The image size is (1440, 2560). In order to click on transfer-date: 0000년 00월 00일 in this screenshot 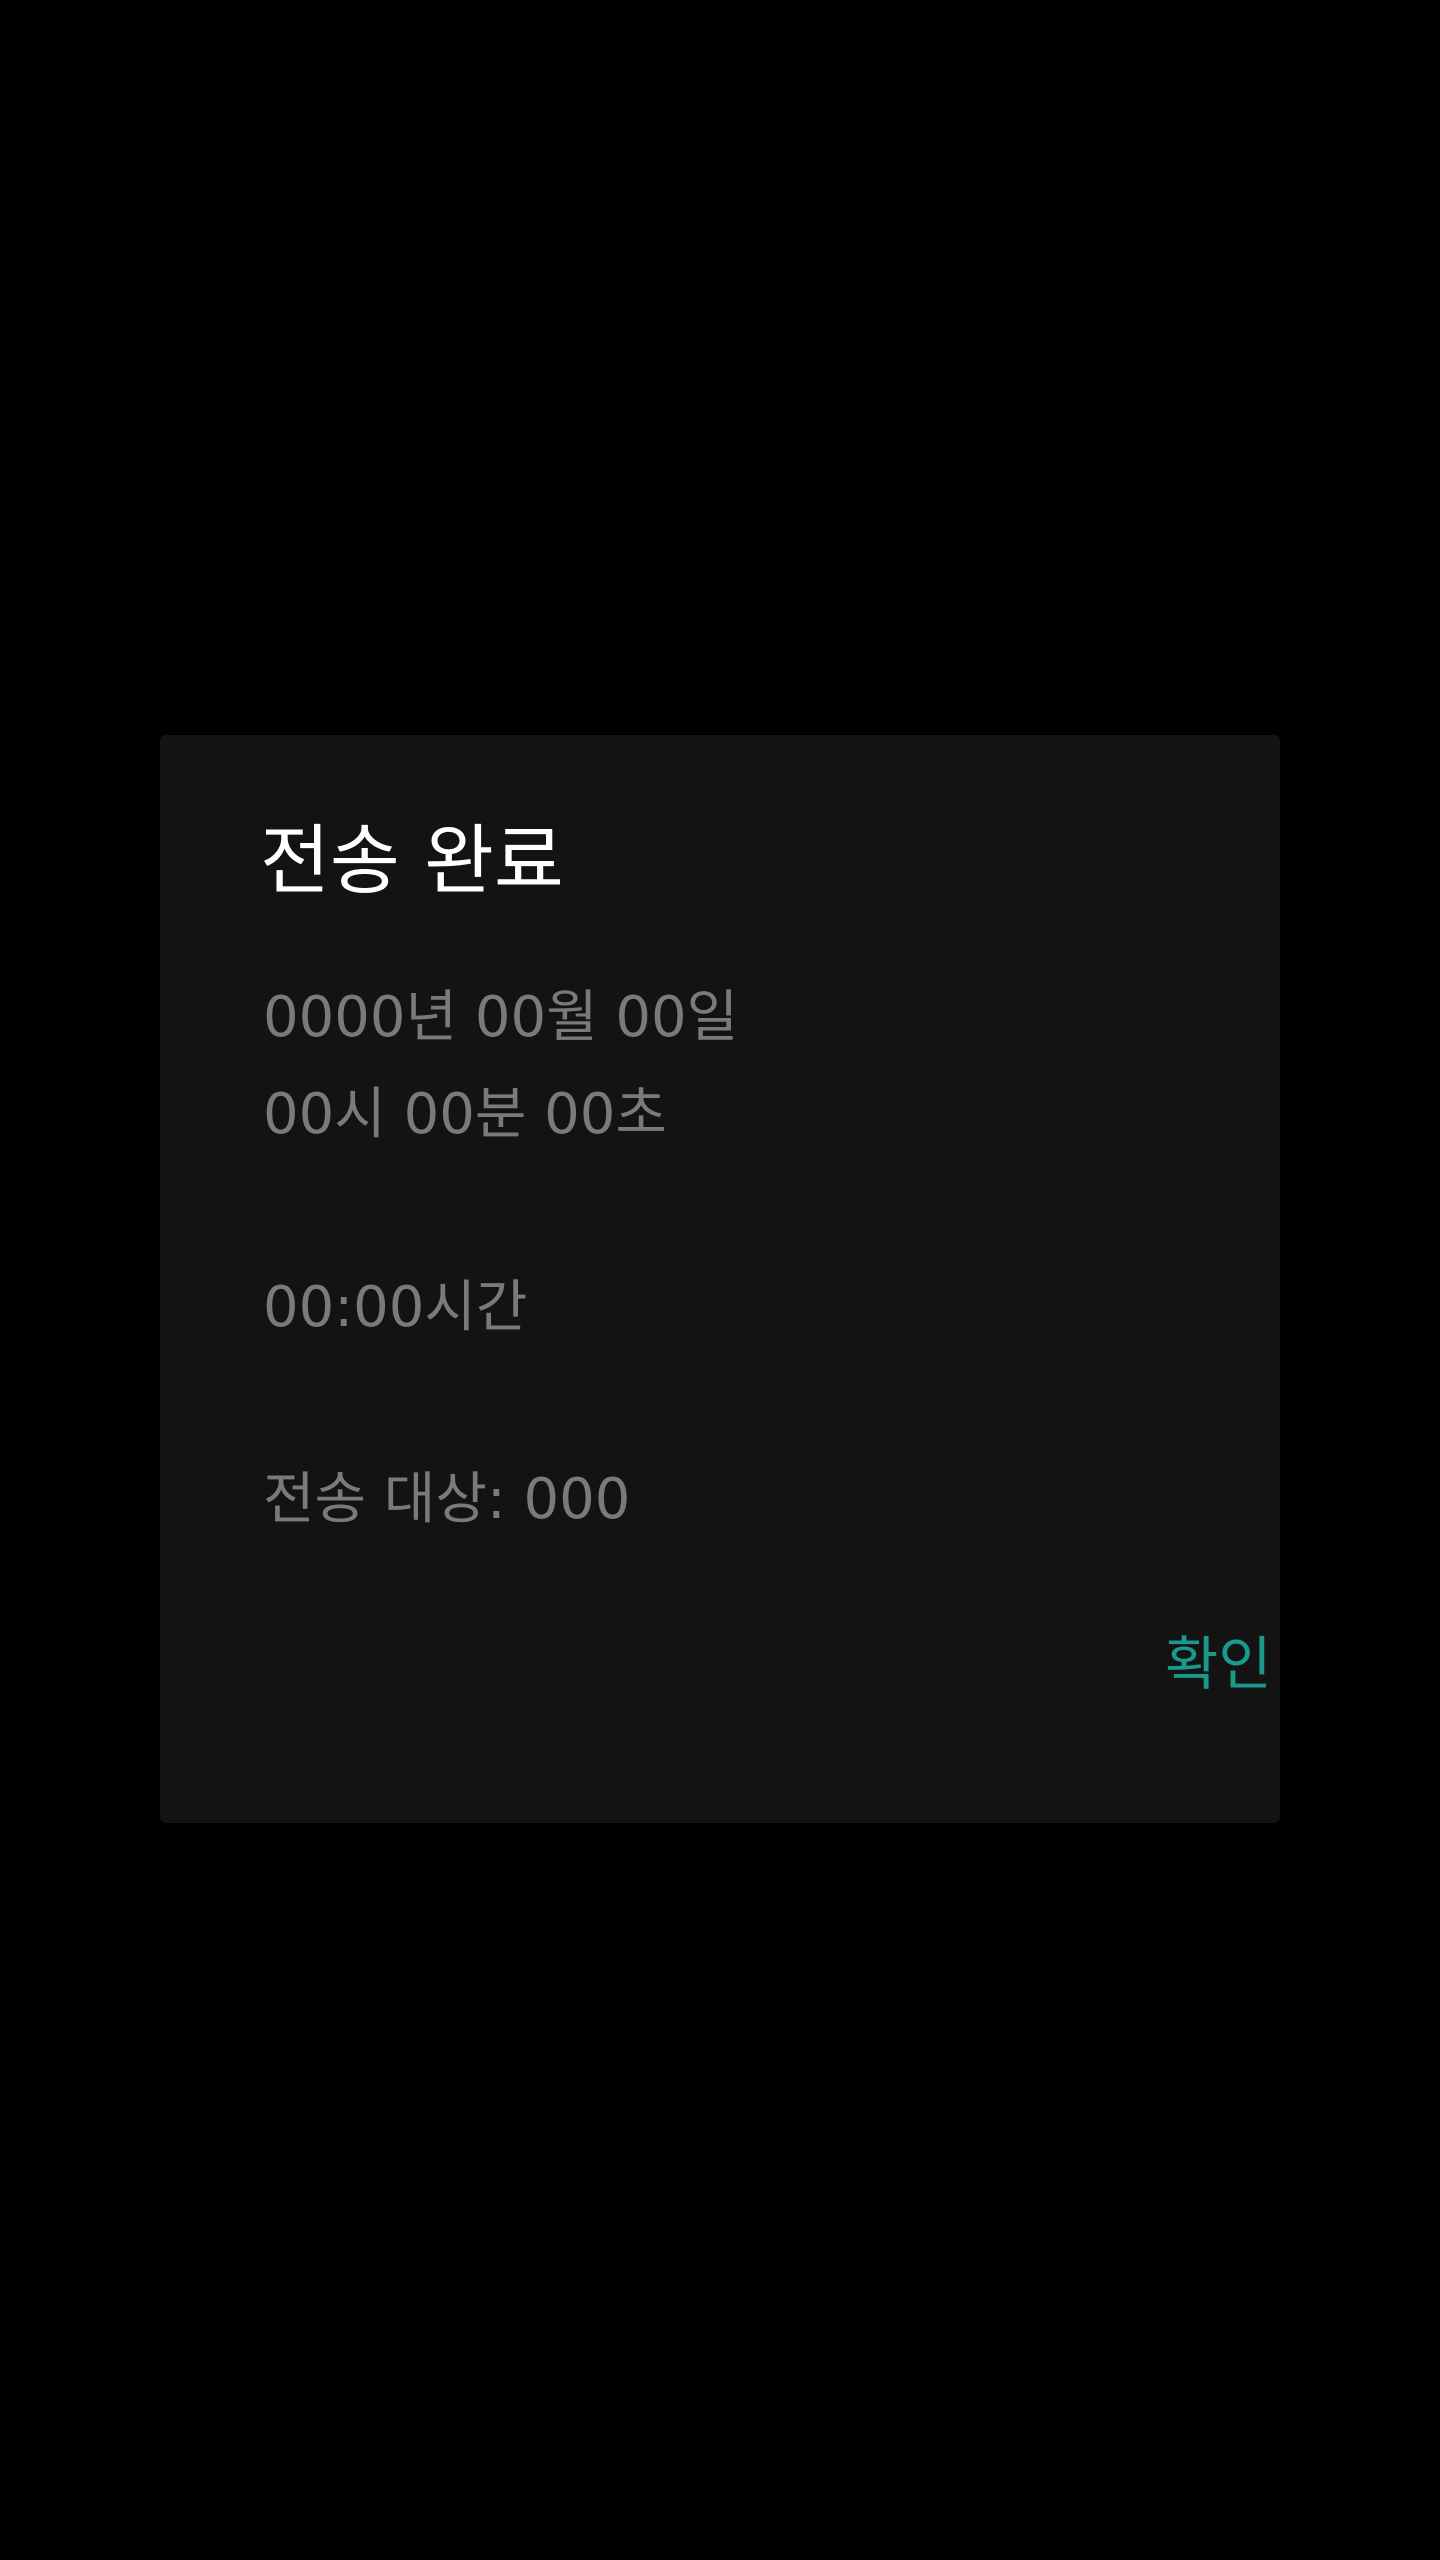, I will do `click(501, 1017)`.